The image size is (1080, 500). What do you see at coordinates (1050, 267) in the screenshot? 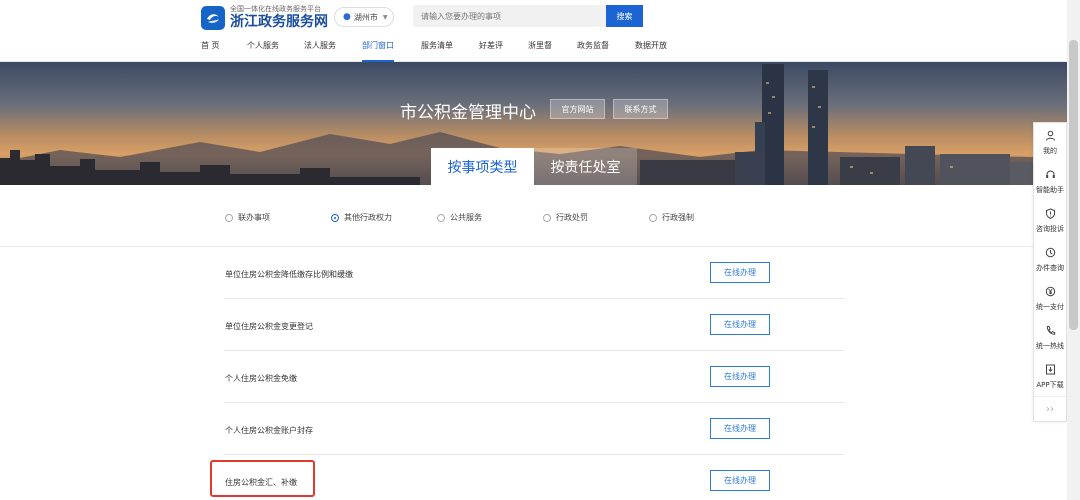
I see `sidebar-item-label: 办件查询` at bounding box center [1050, 267].